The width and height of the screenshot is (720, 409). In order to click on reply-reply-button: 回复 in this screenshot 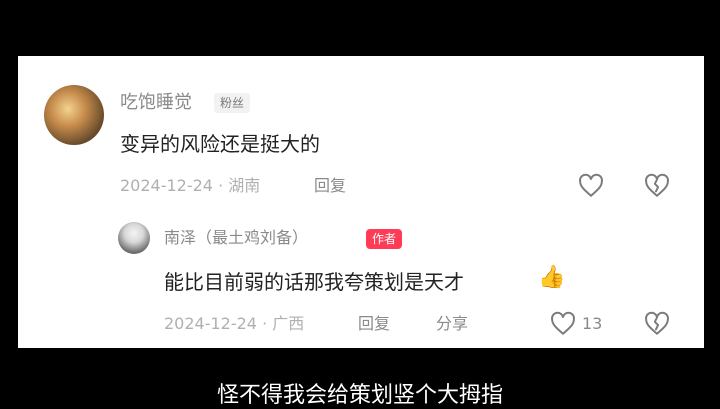, I will do `click(374, 324)`.